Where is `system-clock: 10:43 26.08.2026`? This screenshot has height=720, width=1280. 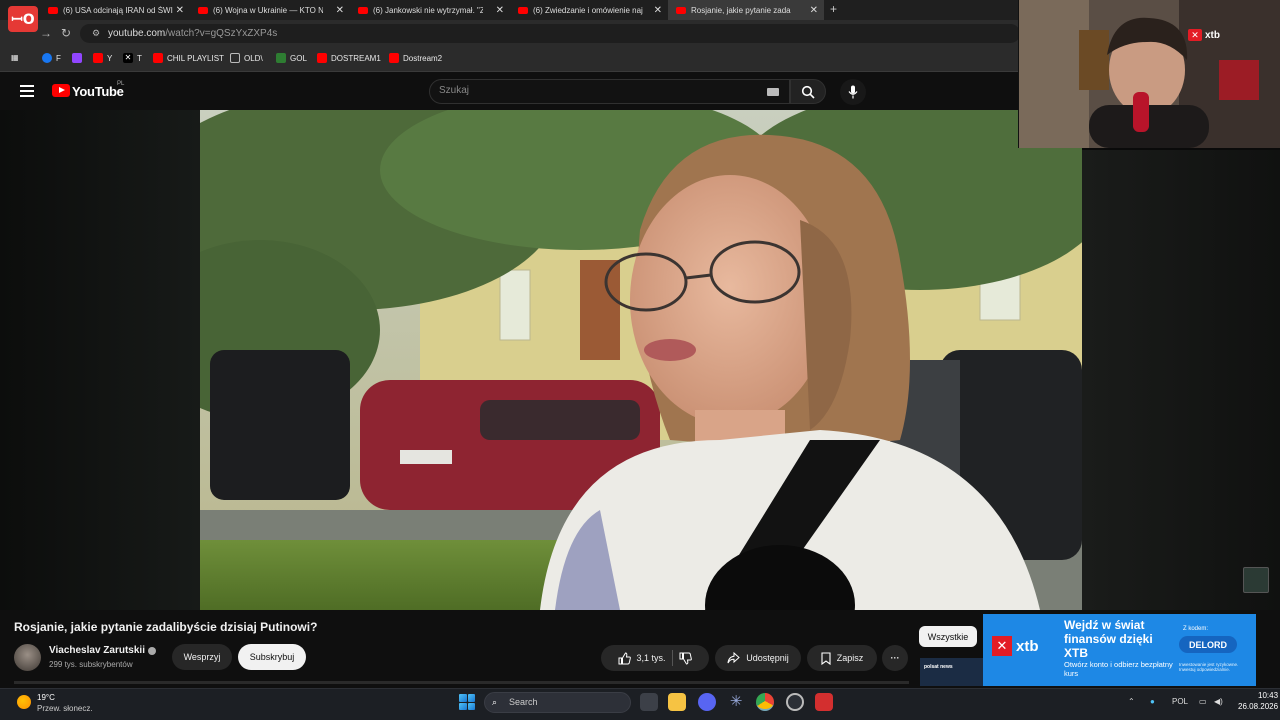
system-clock: 10:43 26.08.2026 is located at coordinates (1258, 702).